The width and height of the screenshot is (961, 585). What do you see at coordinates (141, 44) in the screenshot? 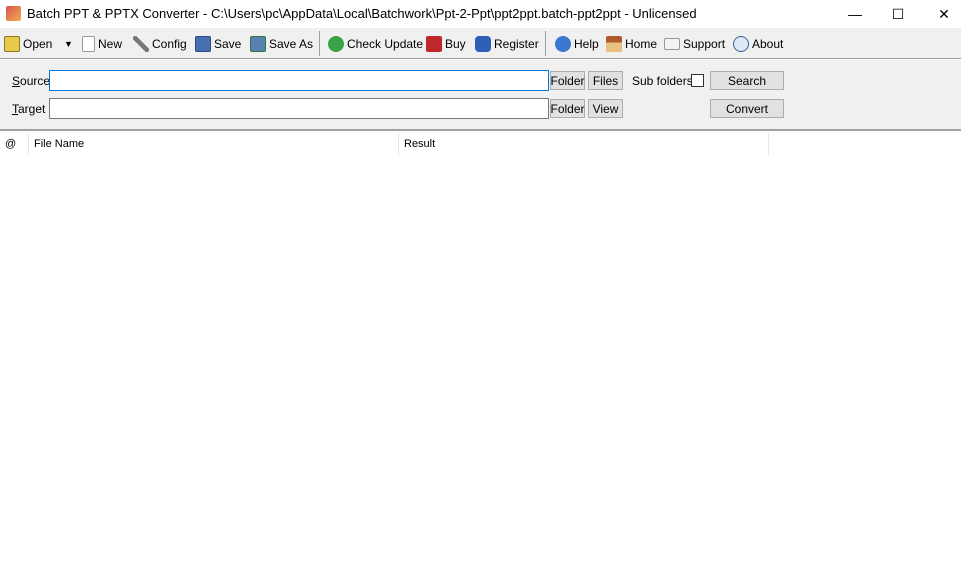
I see `tools-icon` at bounding box center [141, 44].